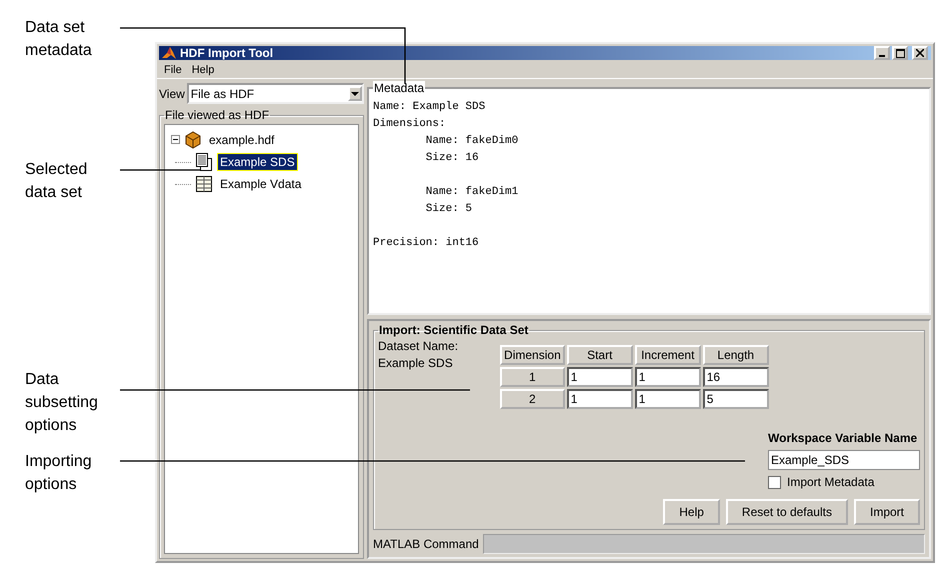 The width and height of the screenshot is (949, 582). I want to click on maximize-button, so click(900, 53).